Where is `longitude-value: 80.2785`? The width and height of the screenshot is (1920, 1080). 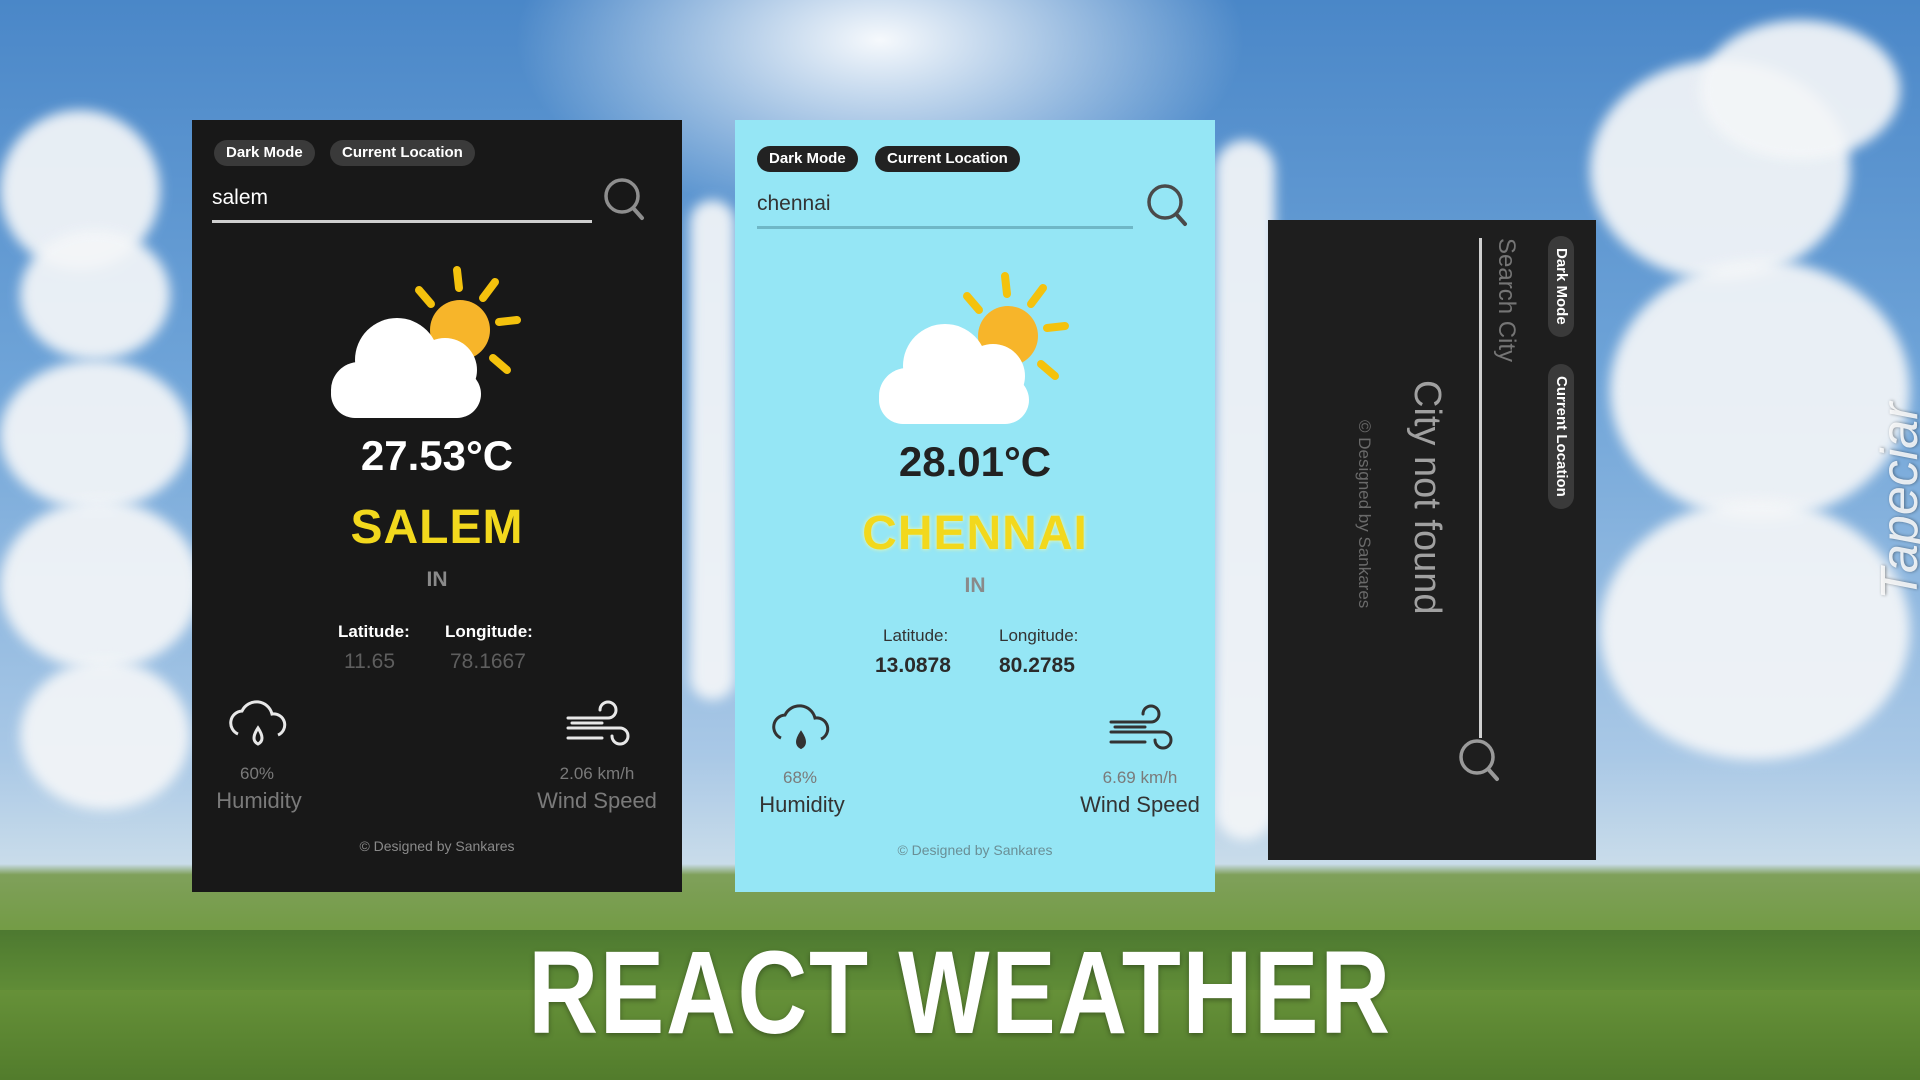 longitude-value: 80.2785 is located at coordinates (1037, 665).